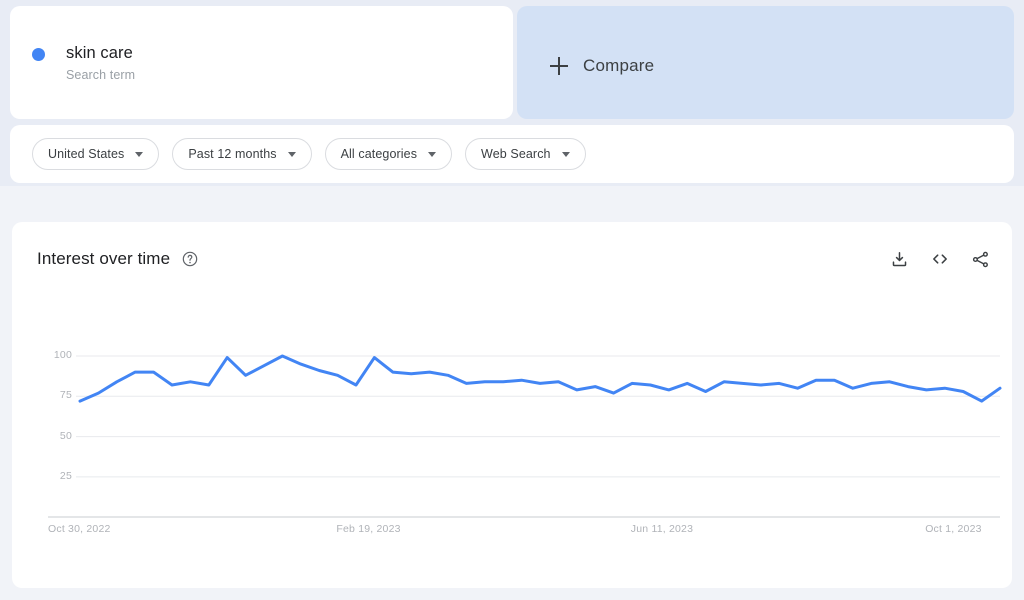 The image size is (1024, 600). I want to click on download-icon, so click(899, 259).